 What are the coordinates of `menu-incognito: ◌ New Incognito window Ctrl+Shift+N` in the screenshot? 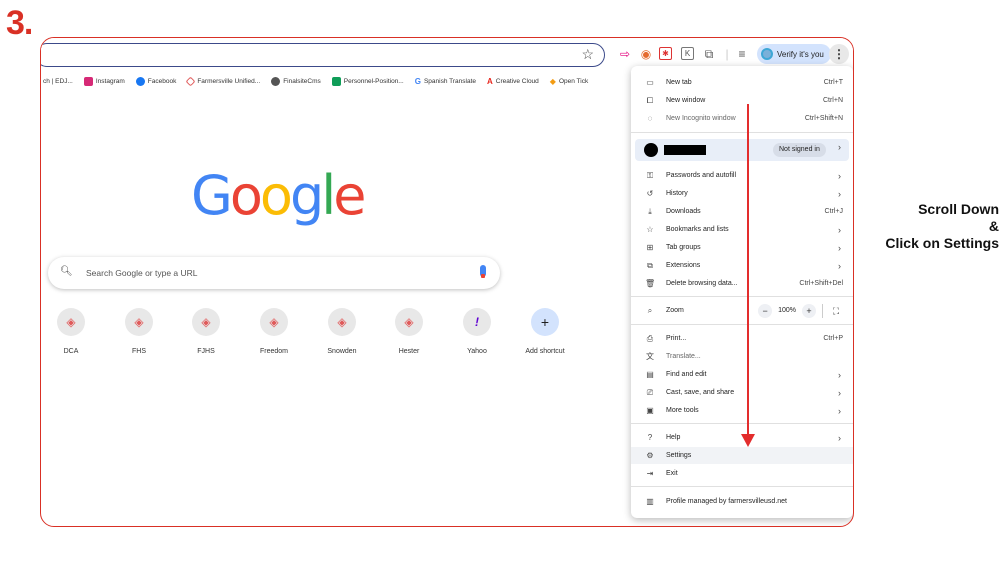 It's located at (742, 118).